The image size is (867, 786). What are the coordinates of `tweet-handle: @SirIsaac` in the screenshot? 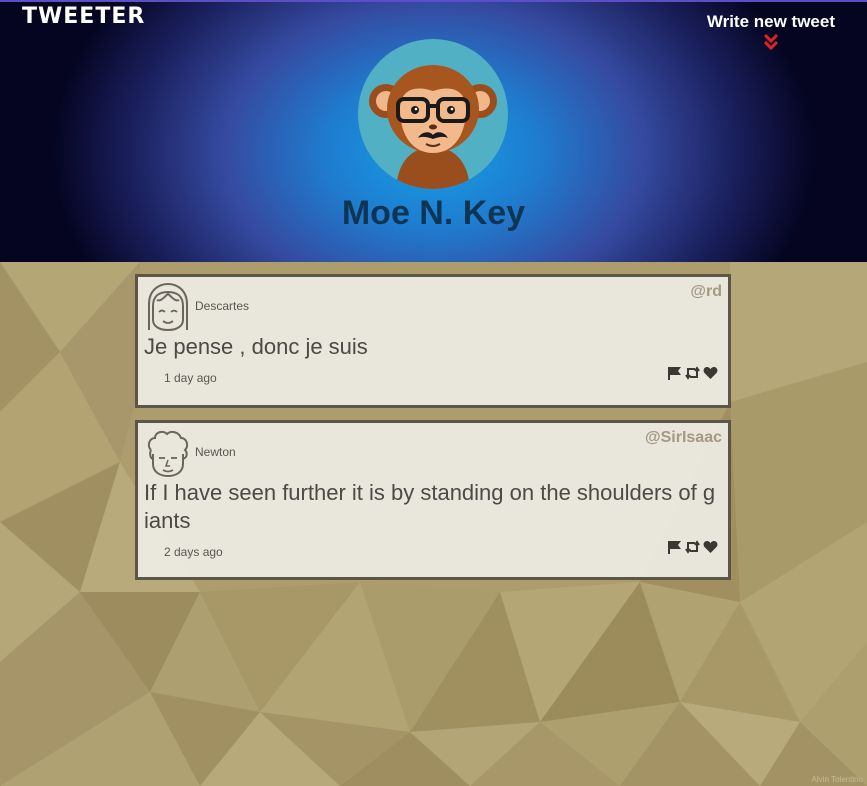 It's located at (683, 438).